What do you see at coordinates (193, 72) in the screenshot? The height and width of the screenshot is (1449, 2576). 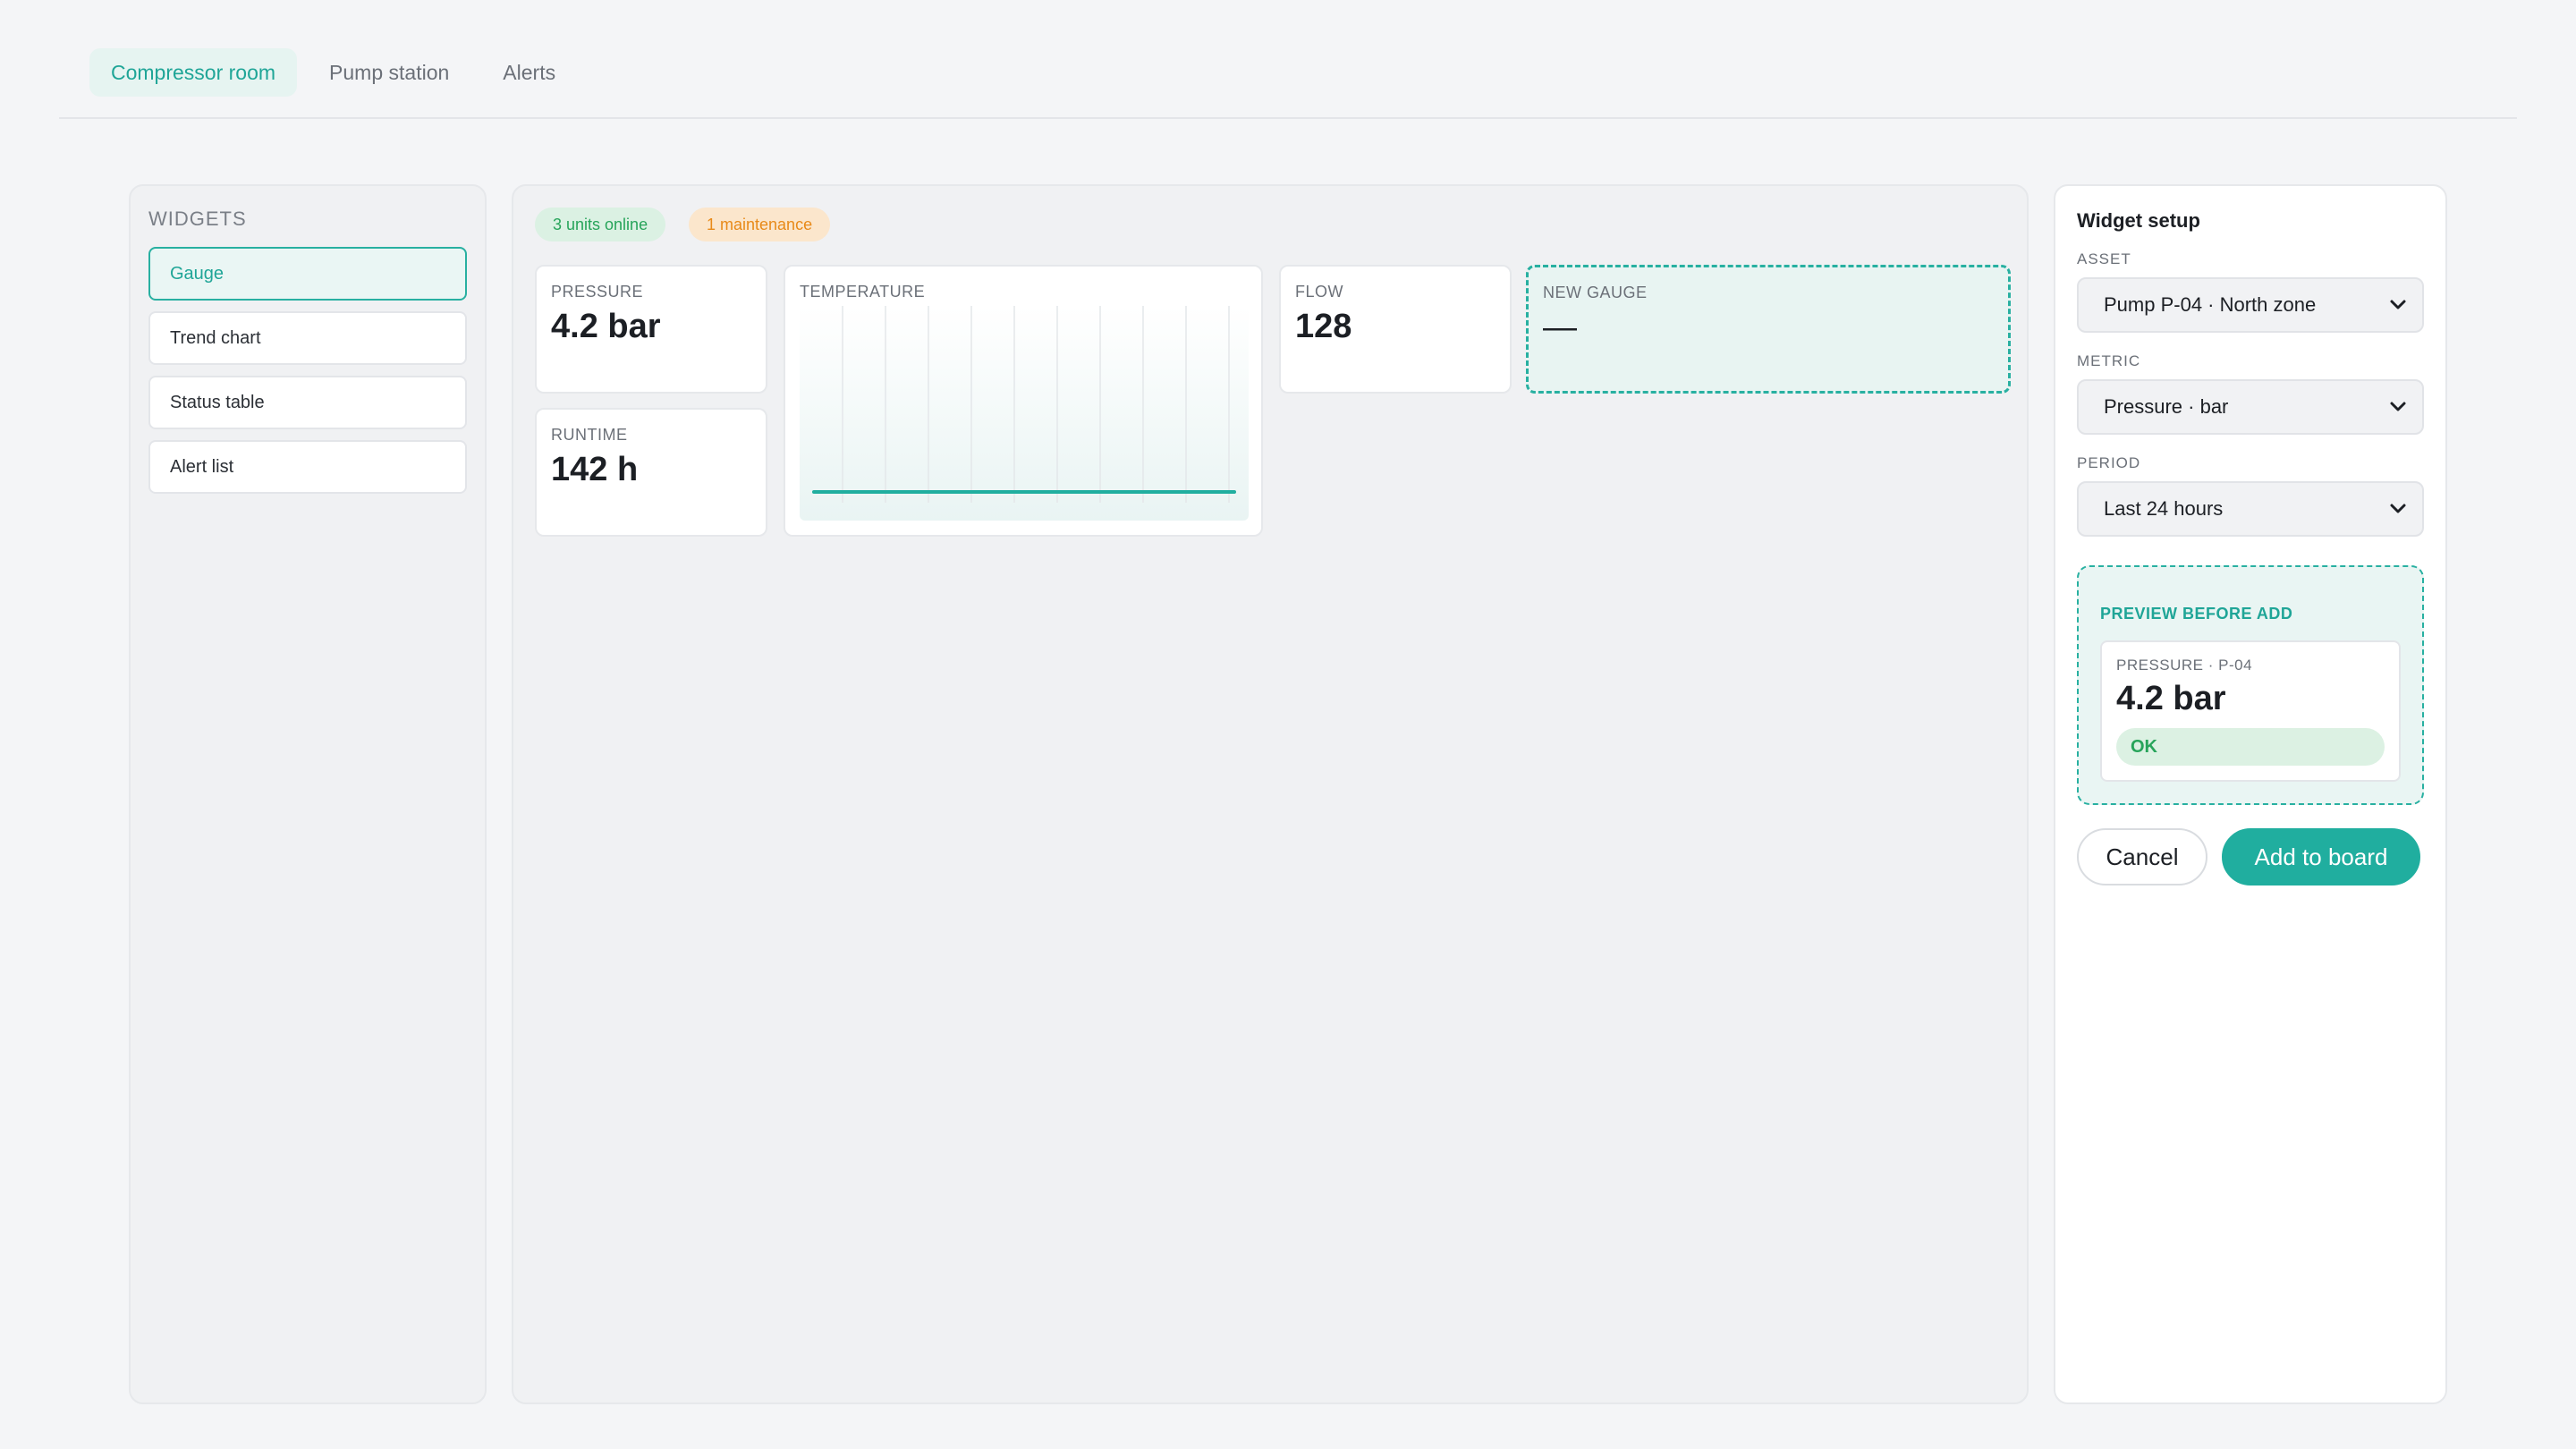 I see `tab-compressor-room: Compressor room` at bounding box center [193, 72].